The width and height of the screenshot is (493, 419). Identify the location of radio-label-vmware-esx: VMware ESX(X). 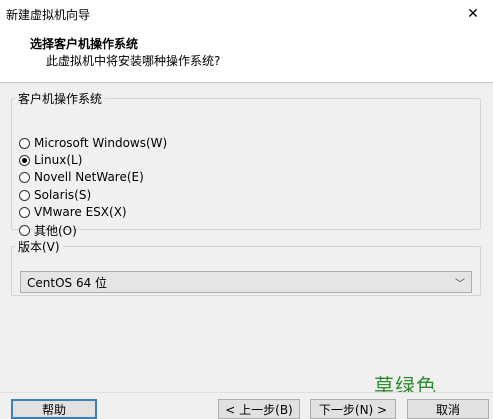
(80, 212).